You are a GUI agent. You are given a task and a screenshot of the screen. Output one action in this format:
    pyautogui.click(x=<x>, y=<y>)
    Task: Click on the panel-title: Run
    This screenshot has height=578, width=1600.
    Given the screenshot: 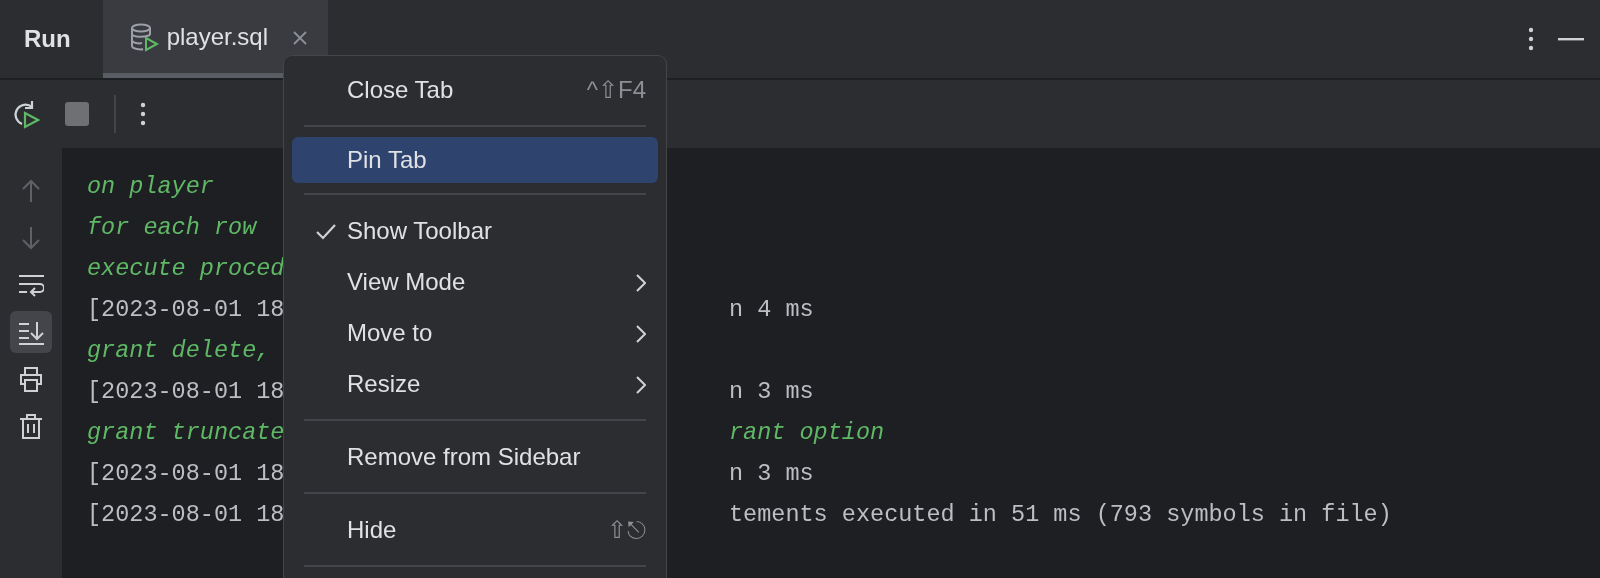 What is the action you would take?
    pyautogui.click(x=47, y=39)
    